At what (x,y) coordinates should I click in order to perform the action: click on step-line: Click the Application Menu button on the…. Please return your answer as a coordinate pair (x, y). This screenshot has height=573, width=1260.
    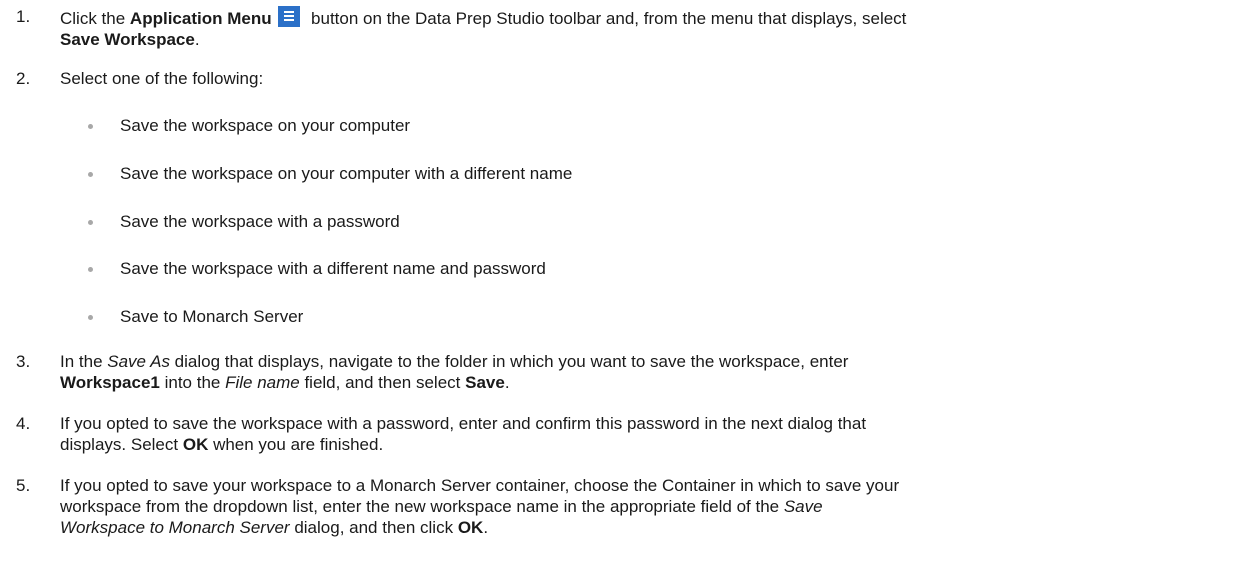
    Looking at the image, I should click on (655, 17).